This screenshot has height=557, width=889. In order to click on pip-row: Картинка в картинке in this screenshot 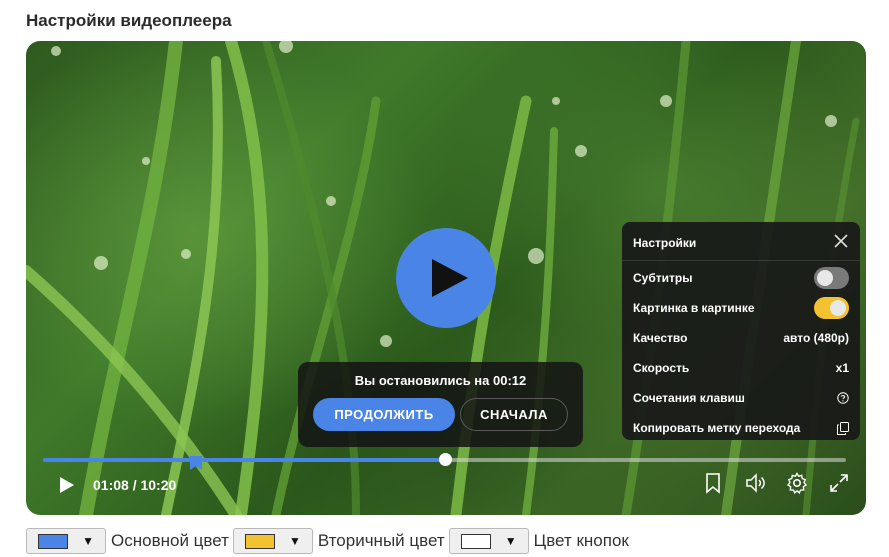, I will do `click(741, 308)`.